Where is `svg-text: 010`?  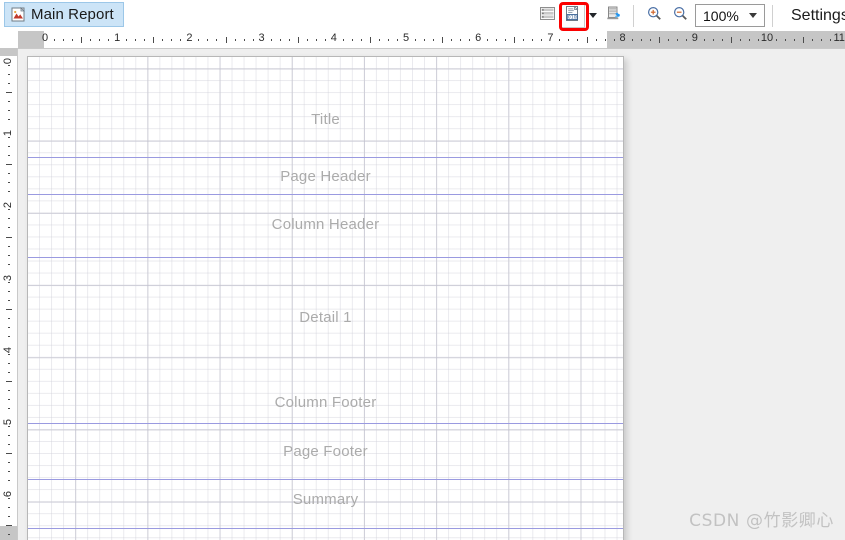
svg-text: 010 is located at coordinates (572, 17).